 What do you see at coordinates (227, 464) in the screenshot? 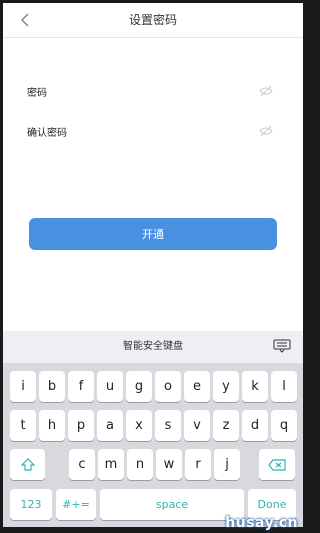
I see `key-j: j` at bounding box center [227, 464].